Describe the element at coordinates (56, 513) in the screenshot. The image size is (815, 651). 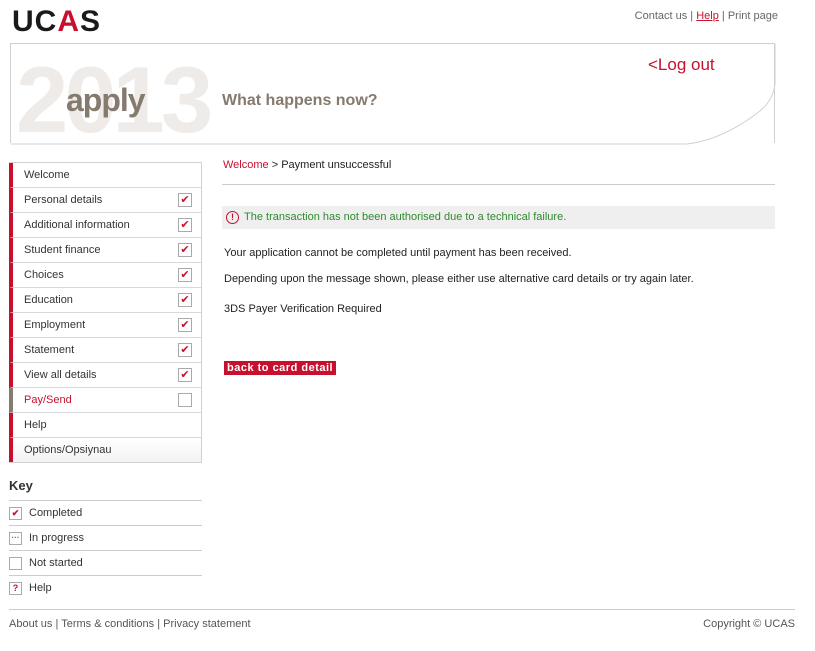
I see `key-item-label: Completed` at that location.